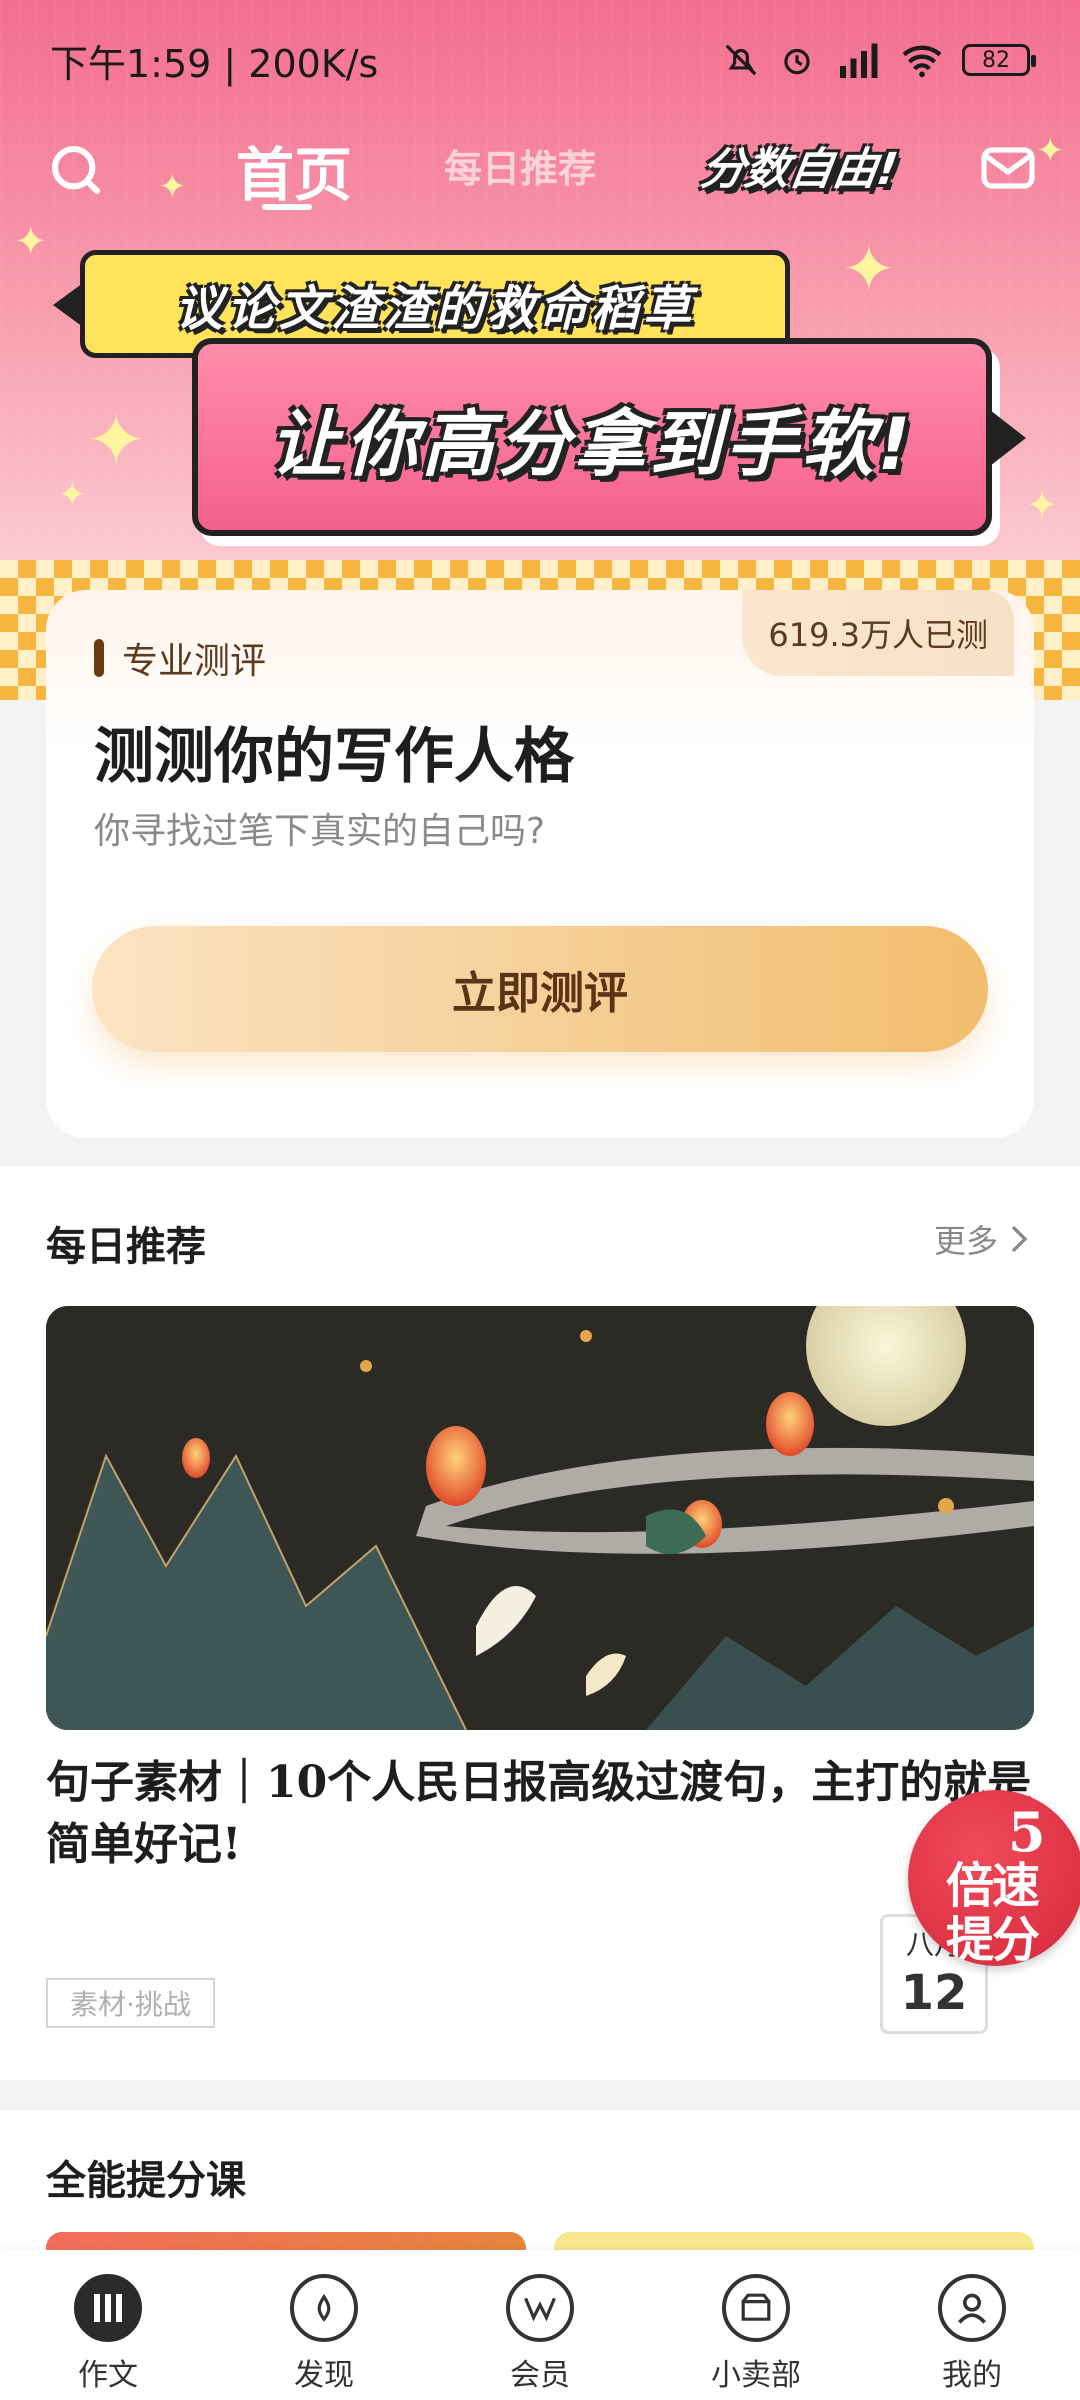  Describe the element at coordinates (520, 165) in the screenshot. I see `tab-daily: 每日推荐` at that location.